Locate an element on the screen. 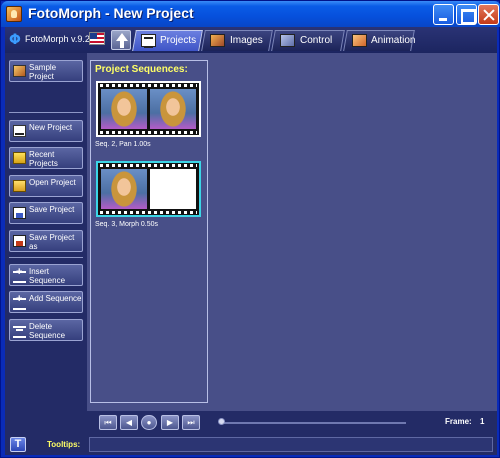 The width and height of the screenshot is (500, 458). tab-animation: Animation is located at coordinates (379, 40).